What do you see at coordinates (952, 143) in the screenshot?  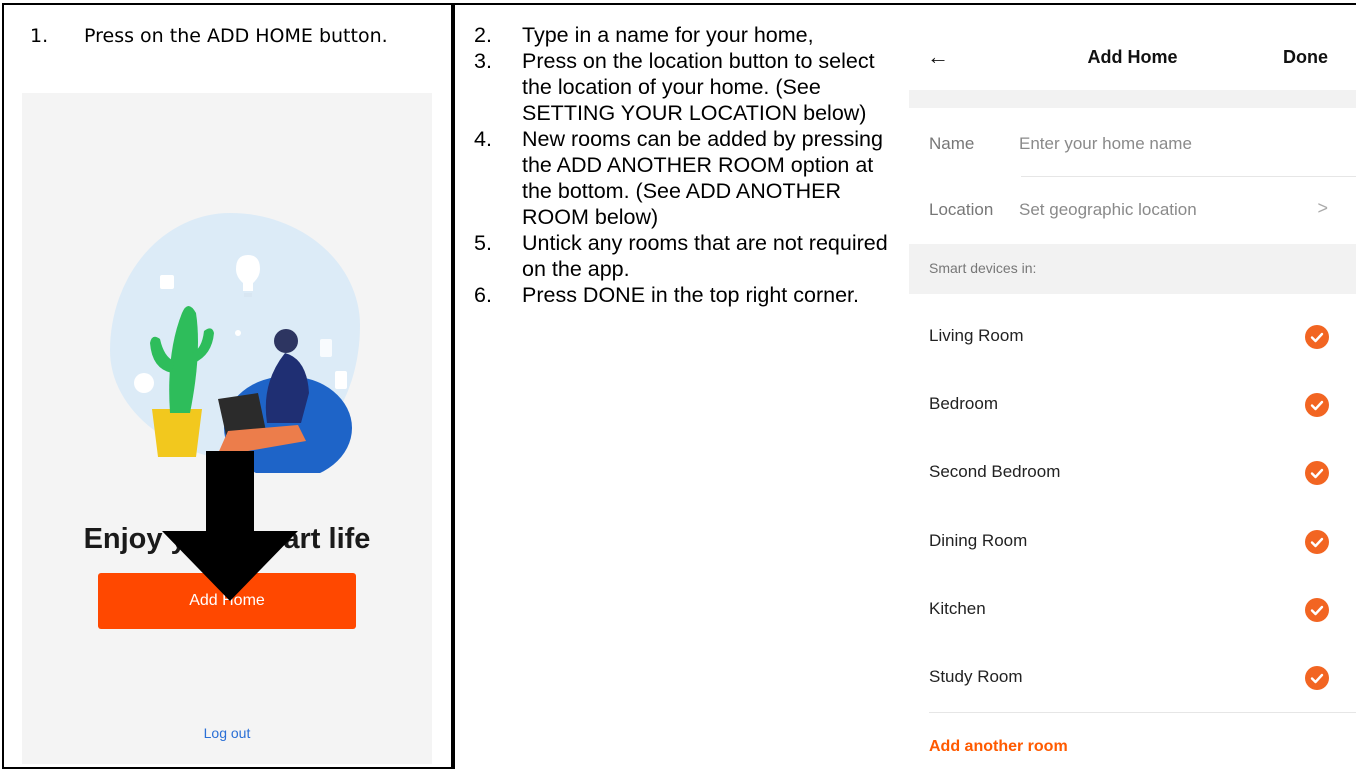 I see `name-label: Name` at bounding box center [952, 143].